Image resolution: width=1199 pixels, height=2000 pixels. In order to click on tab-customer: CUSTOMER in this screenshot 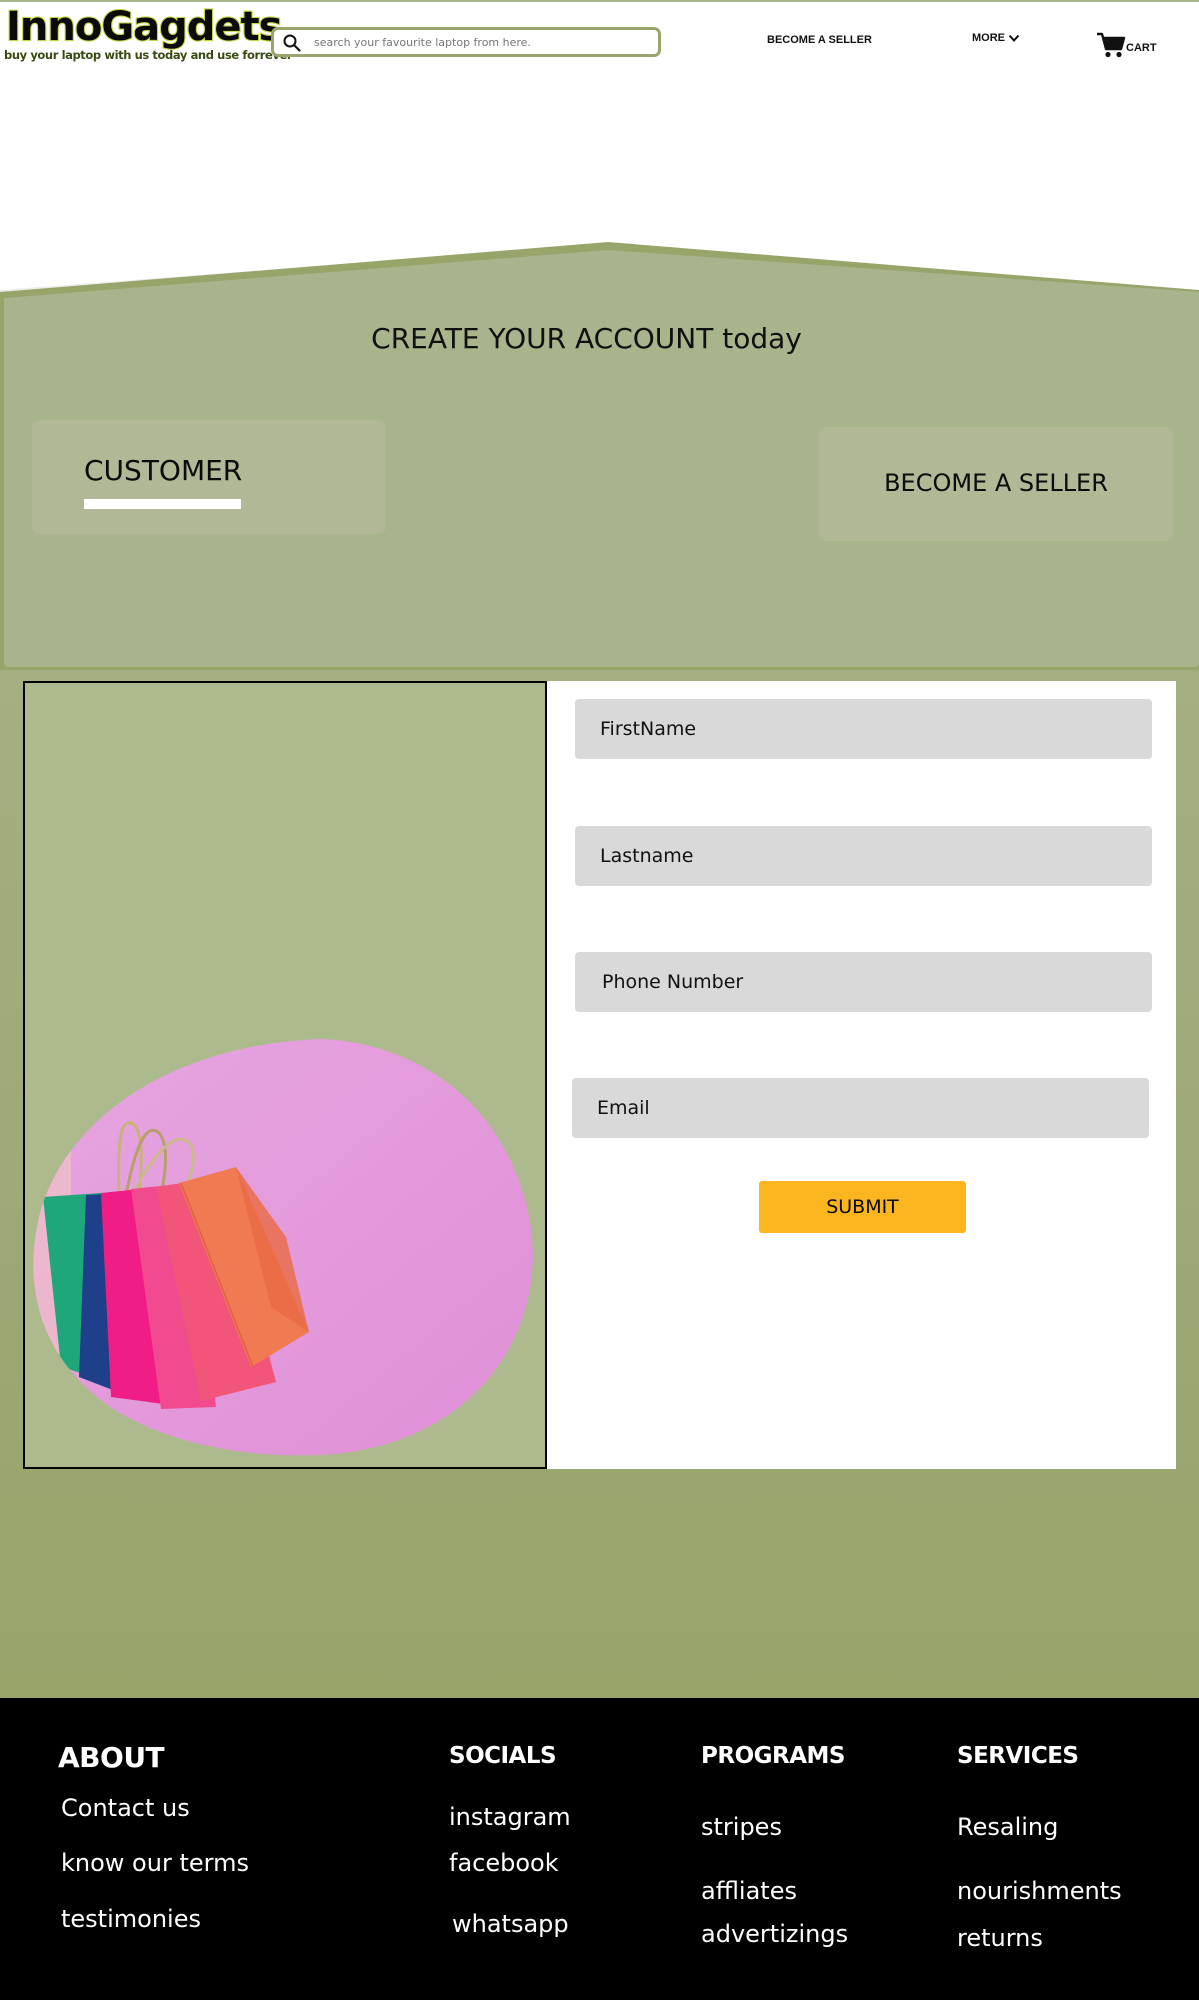, I will do `click(209, 477)`.